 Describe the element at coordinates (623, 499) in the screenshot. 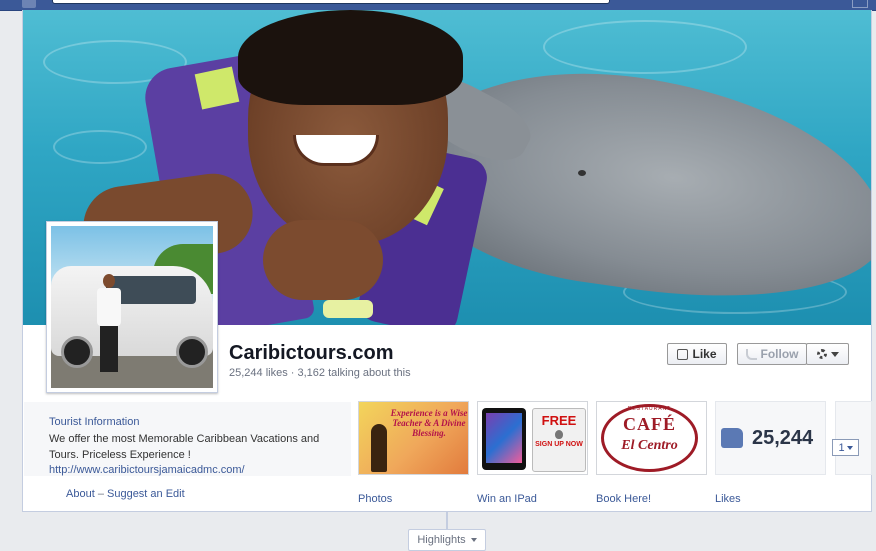

I see `app-label-book-here: Book Here!` at that location.